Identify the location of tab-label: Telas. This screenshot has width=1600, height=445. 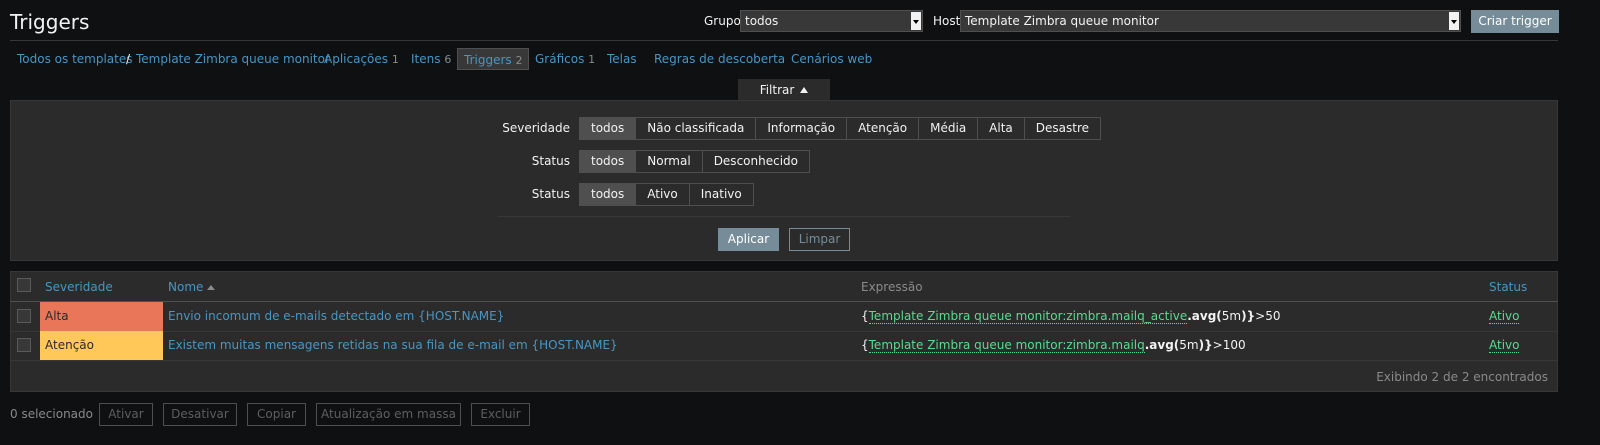
(622, 59).